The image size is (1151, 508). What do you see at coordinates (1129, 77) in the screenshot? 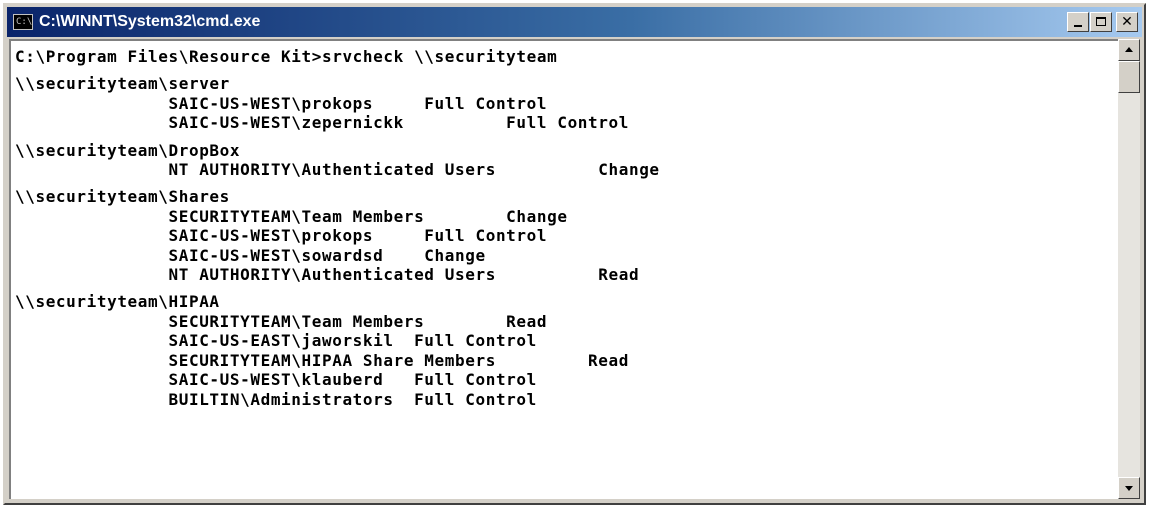
I see `scrollbar-thumb` at bounding box center [1129, 77].